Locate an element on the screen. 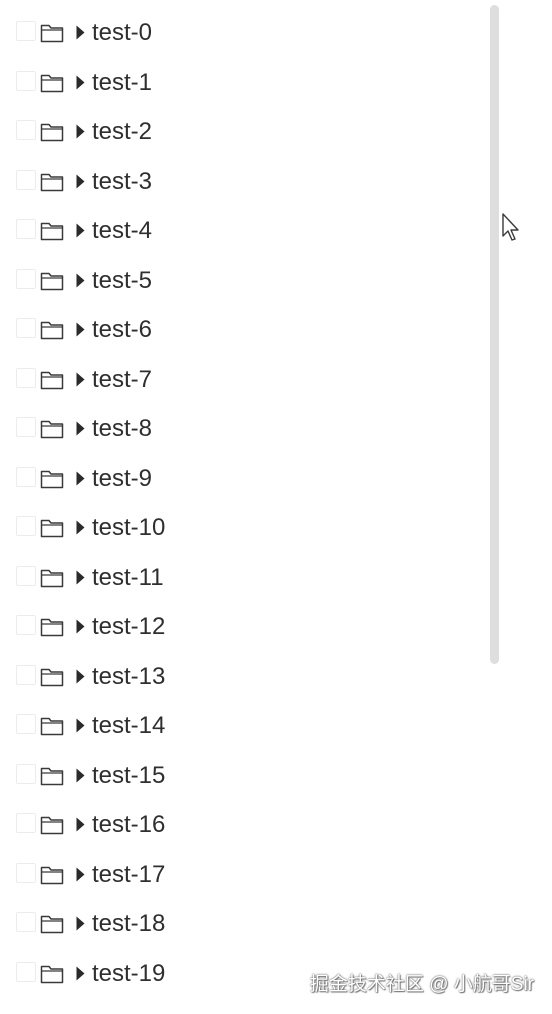 The height and width of the screenshot is (1014, 552). tree-node: test-5 is located at coordinates (150, 281).